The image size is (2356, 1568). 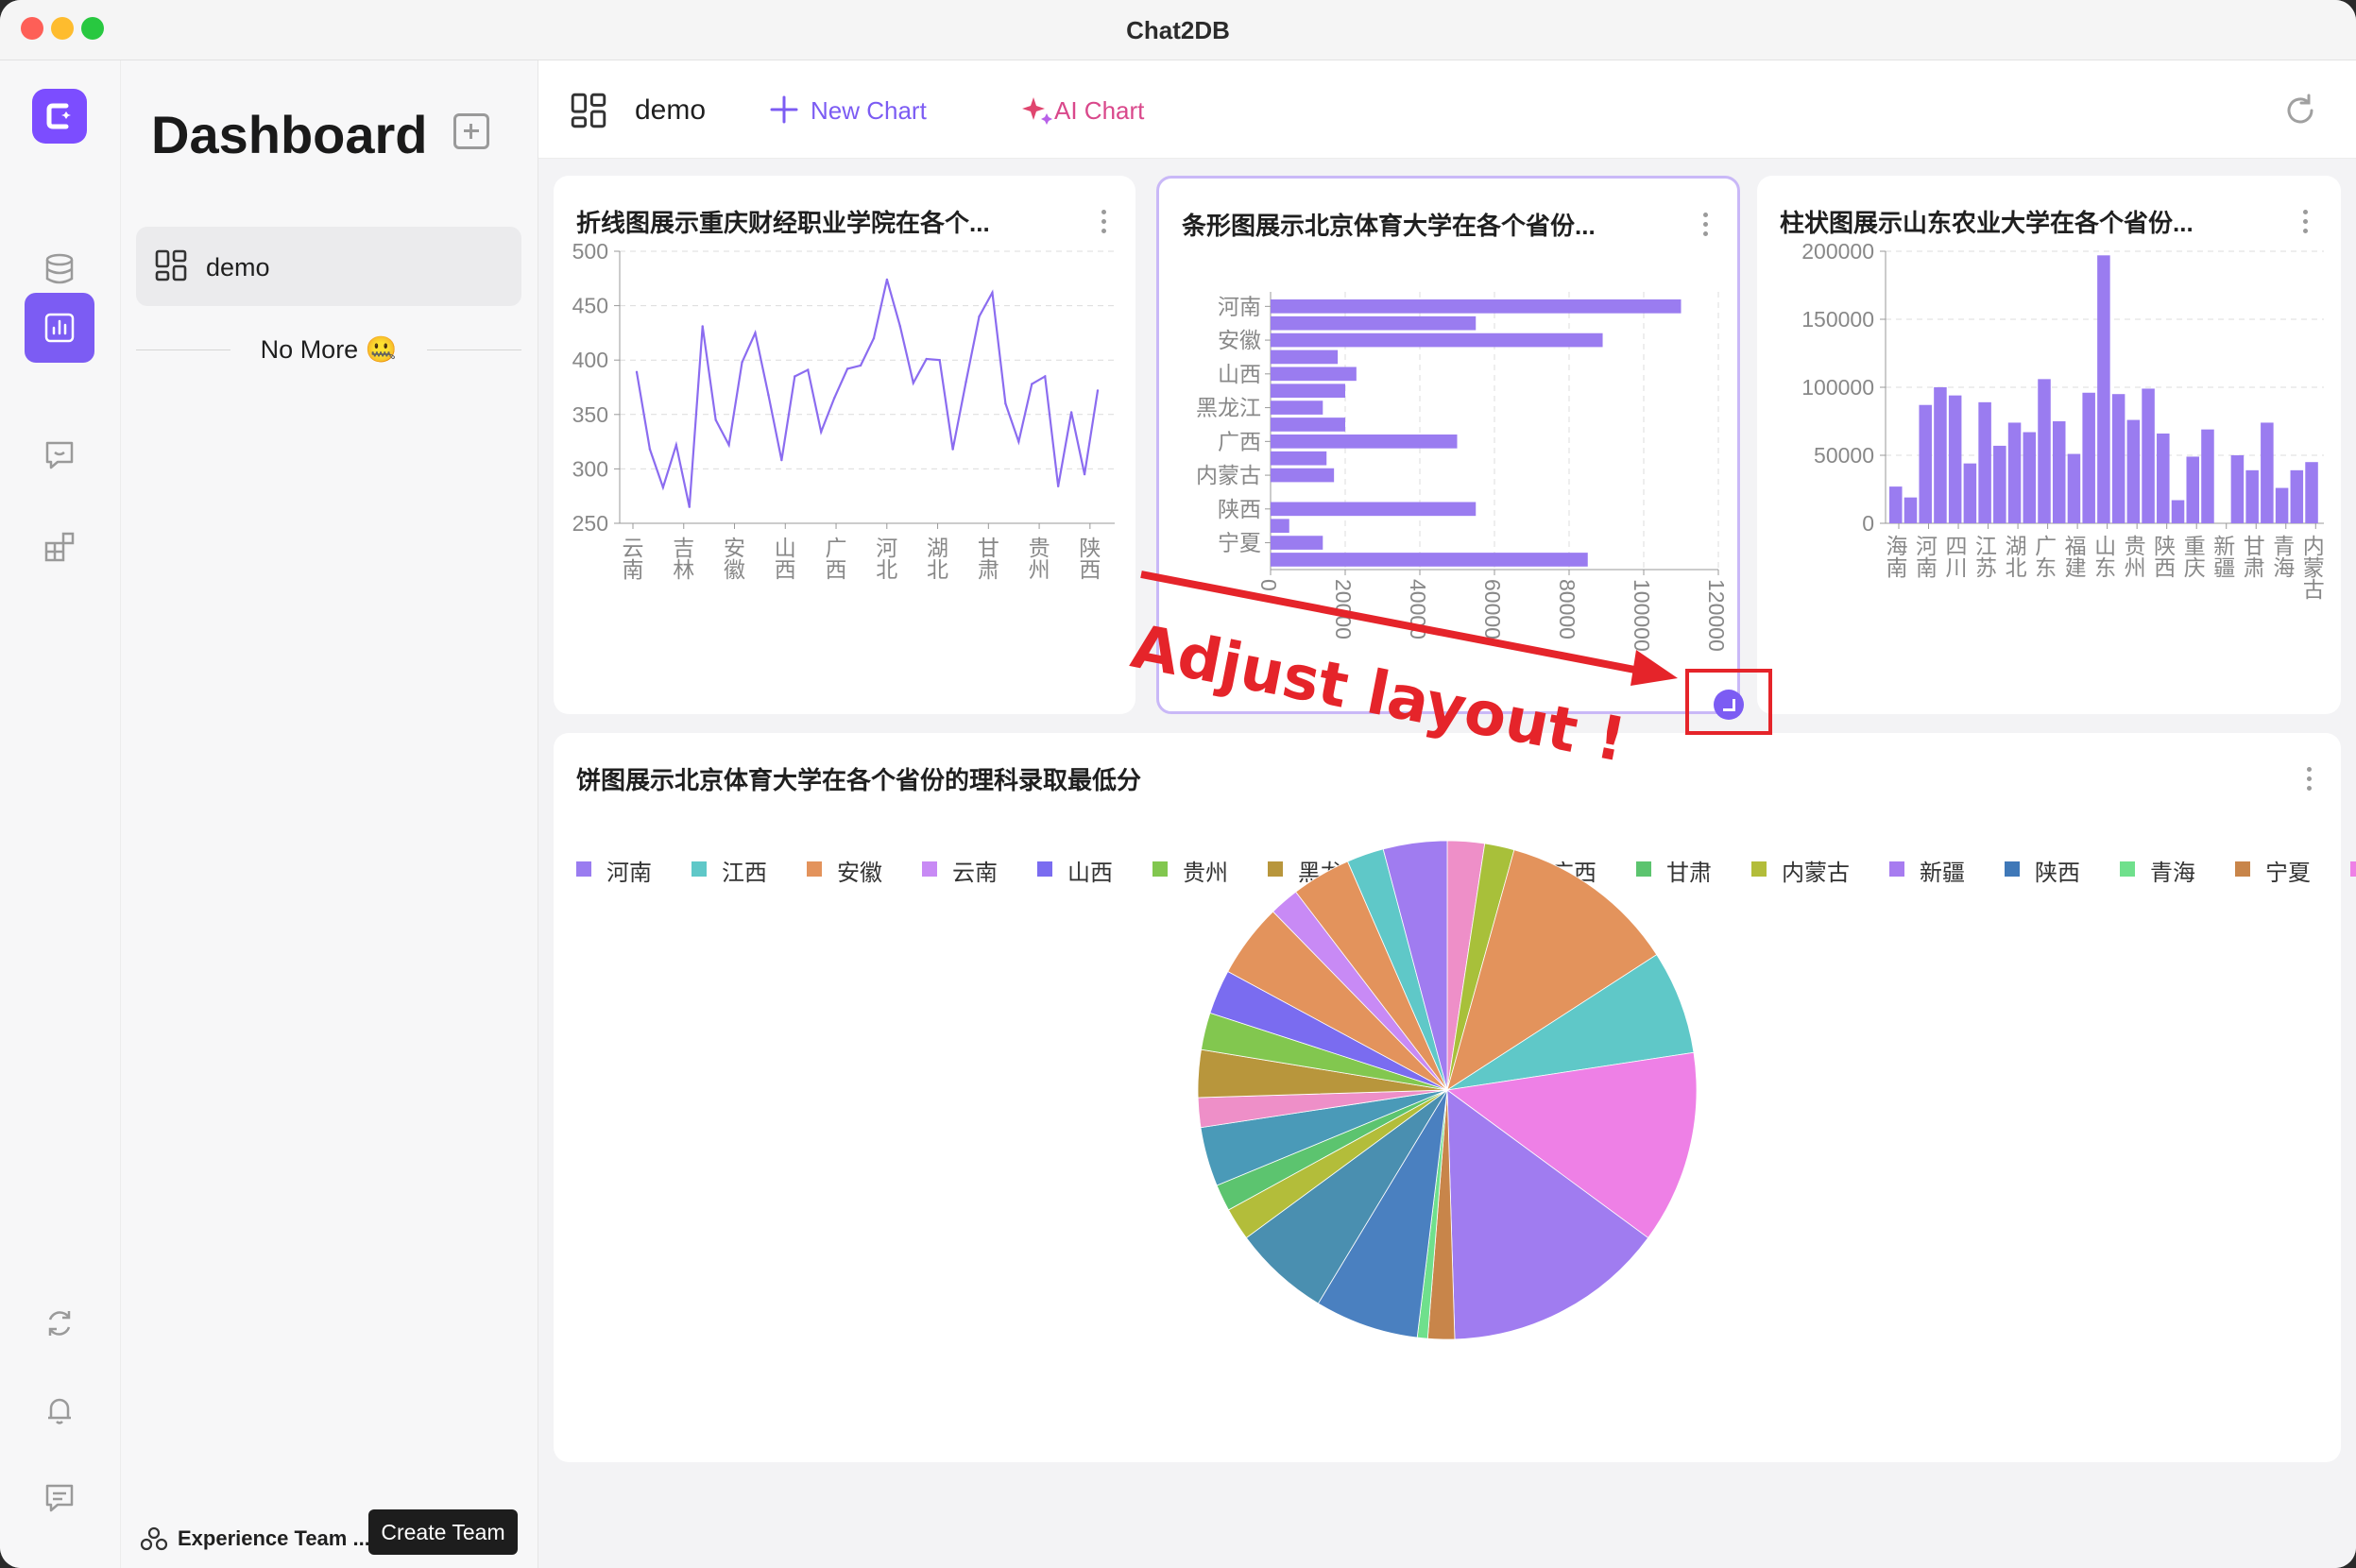 I want to click on y-tick-label: 400, so click(x=590, y=360).